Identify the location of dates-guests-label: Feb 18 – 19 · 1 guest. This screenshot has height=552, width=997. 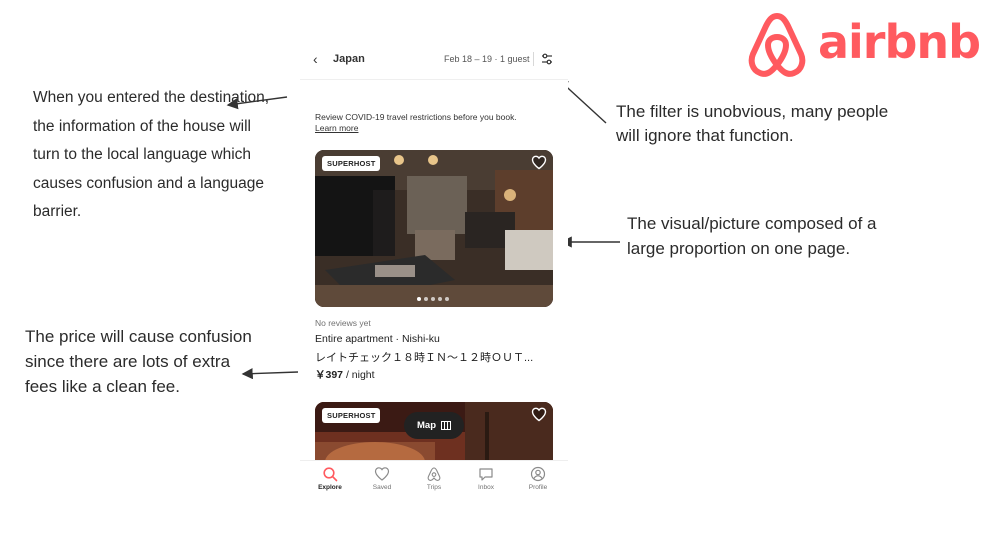
(487, 59).